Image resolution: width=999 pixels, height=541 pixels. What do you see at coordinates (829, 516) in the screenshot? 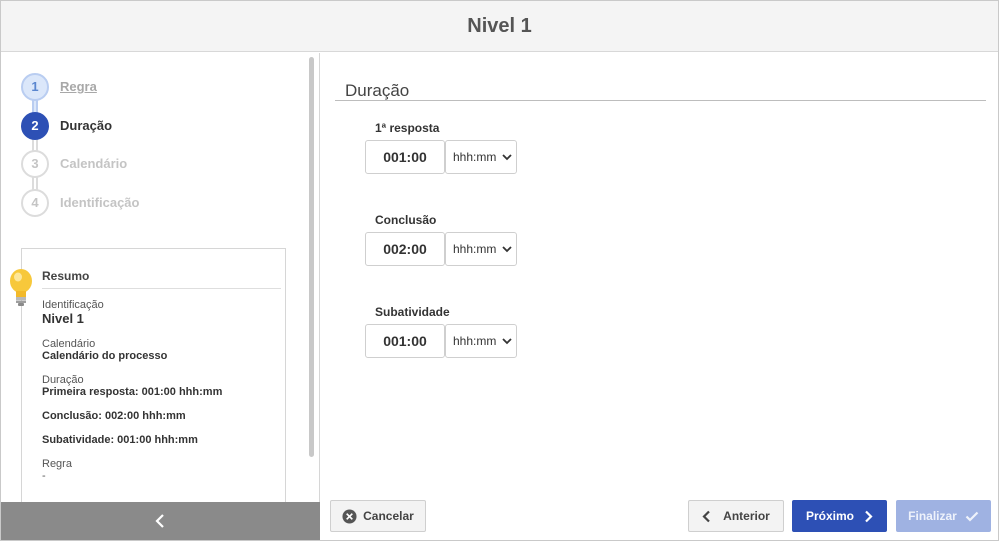
I see `next-button-label: Próximo` at bounding box center [829, 516].